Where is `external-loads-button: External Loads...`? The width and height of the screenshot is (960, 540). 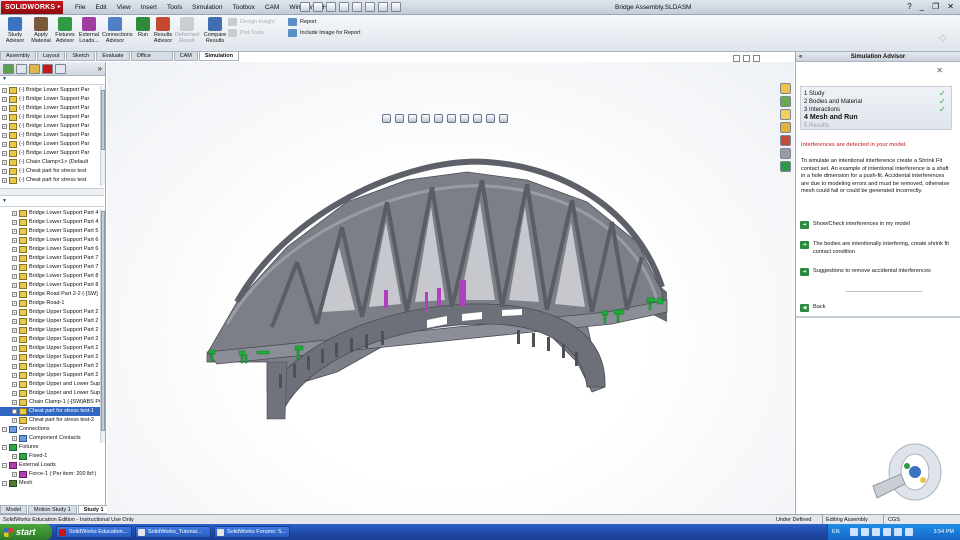 external-loads-button: External Loads... is located at coordinates (89, 30).